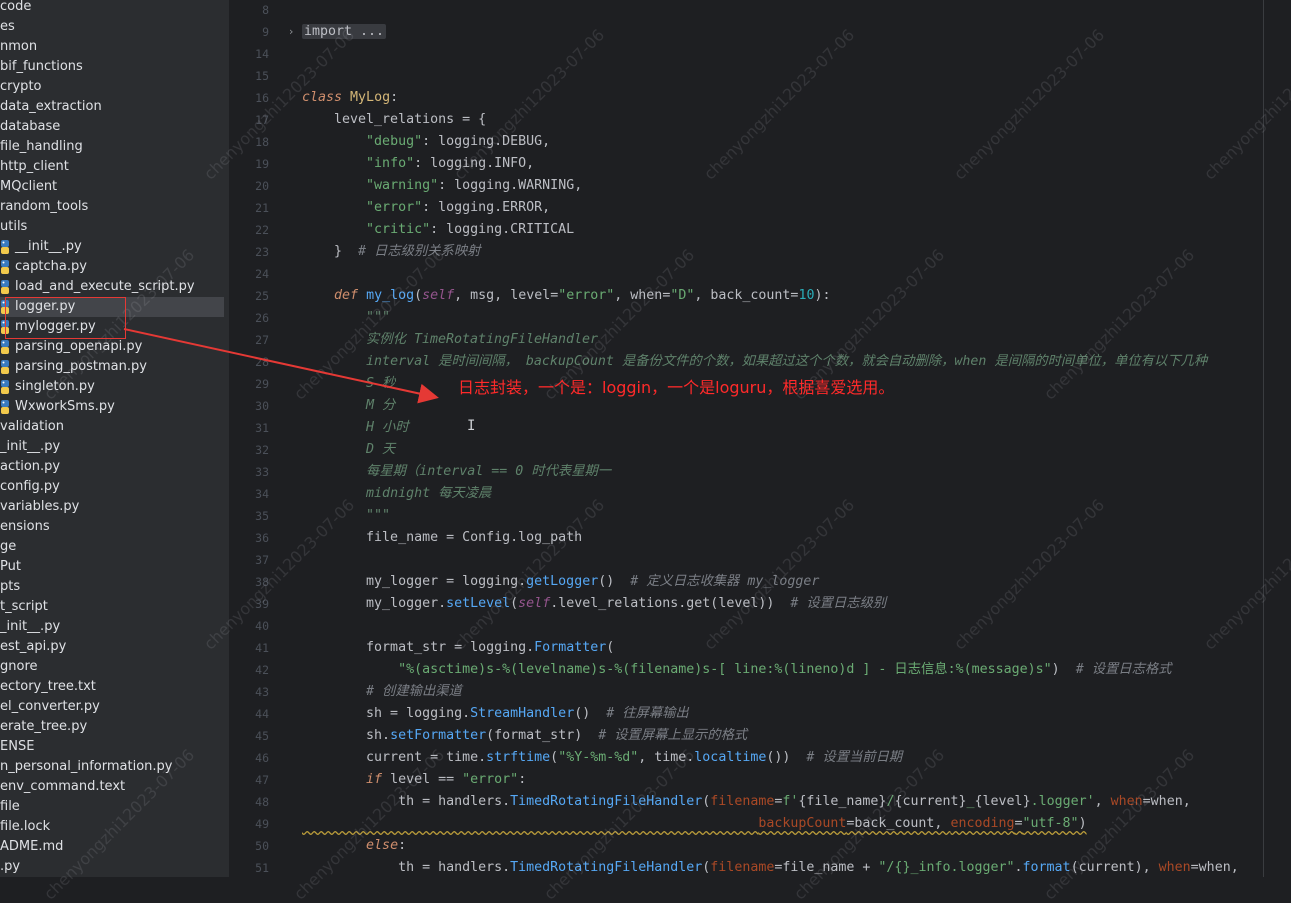  What do you see at coordinates (44, 726) in the screenshot?
I see `tree-item-label: erate_tree.py` at bounding box center [44, 726].